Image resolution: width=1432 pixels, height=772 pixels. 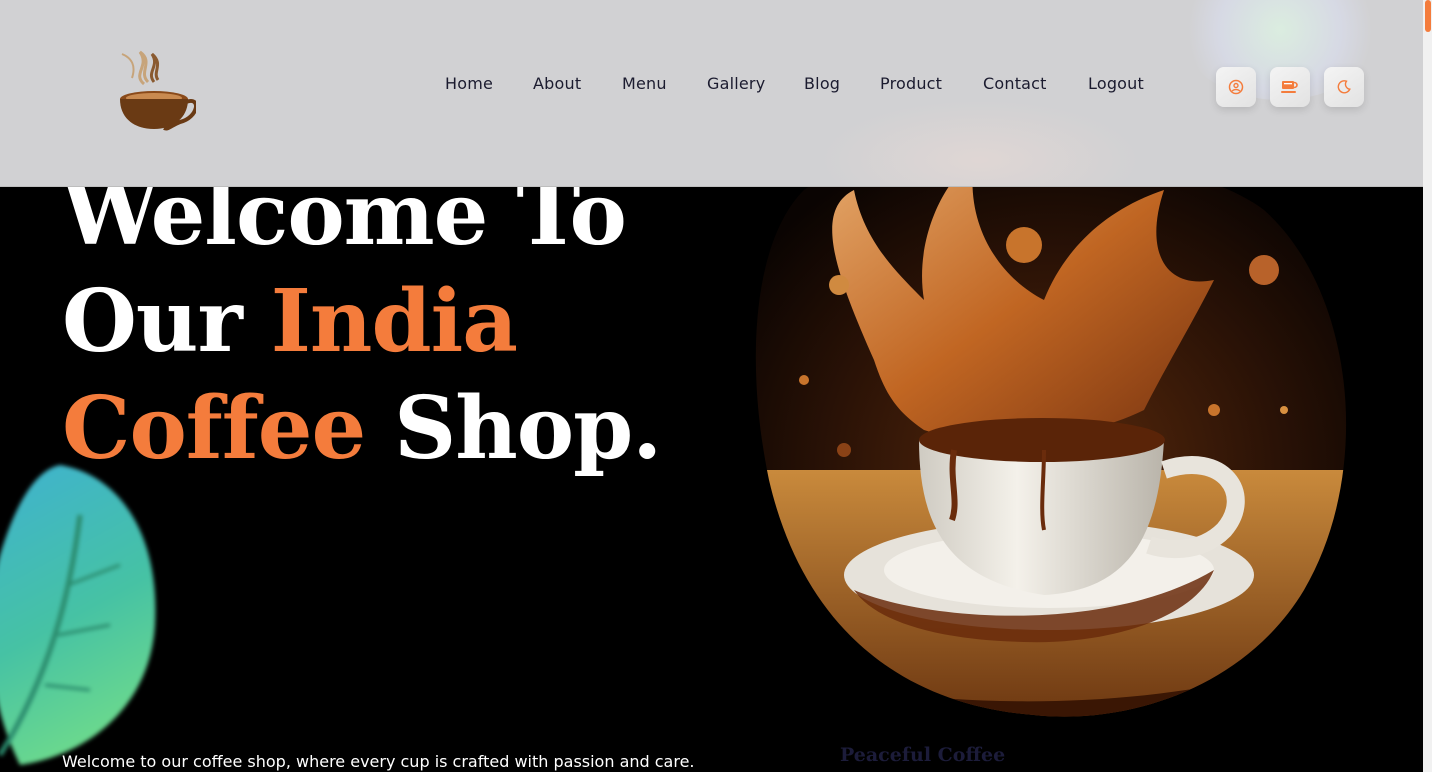 I want to click on user-account-button, so click(x=1236, y=87).